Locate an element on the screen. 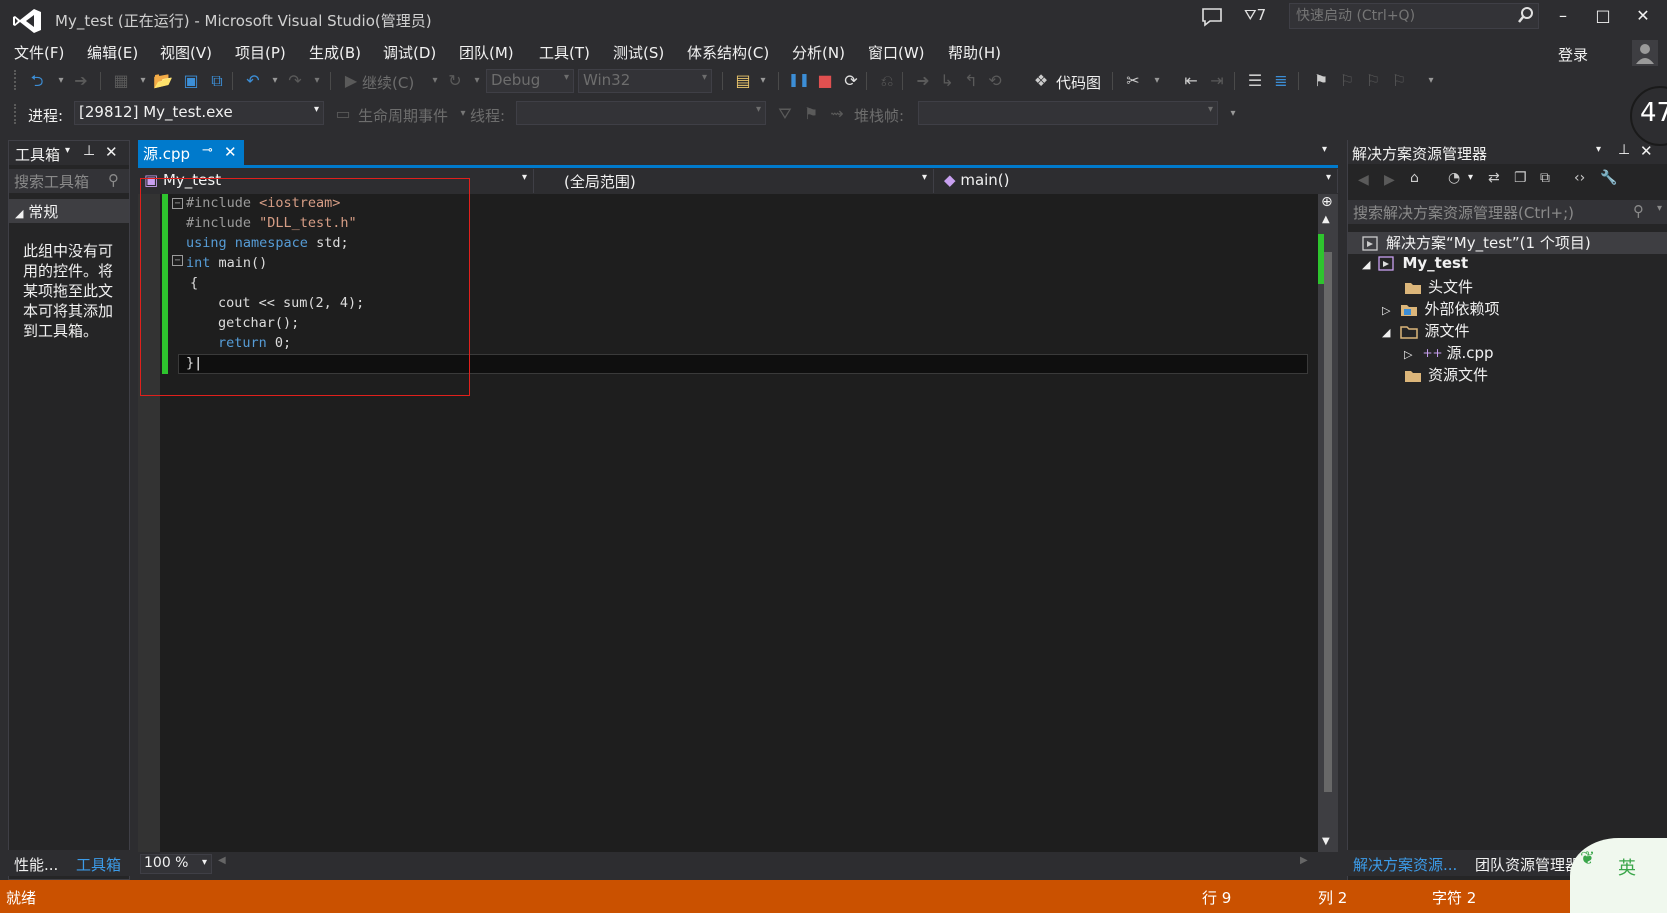  open-file-icon: 📂 is located at coordinates (163, 81).